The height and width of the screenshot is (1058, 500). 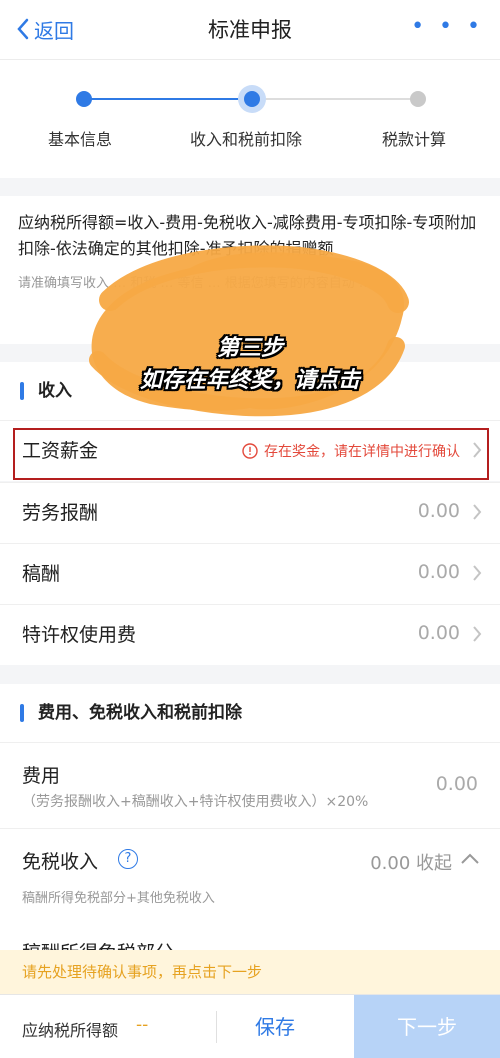 What do you see at coordinates (250, 512) in the screenshot?
I see `income-row-labor: 劳务报酬 0.00` at bounding box center [250, 512].